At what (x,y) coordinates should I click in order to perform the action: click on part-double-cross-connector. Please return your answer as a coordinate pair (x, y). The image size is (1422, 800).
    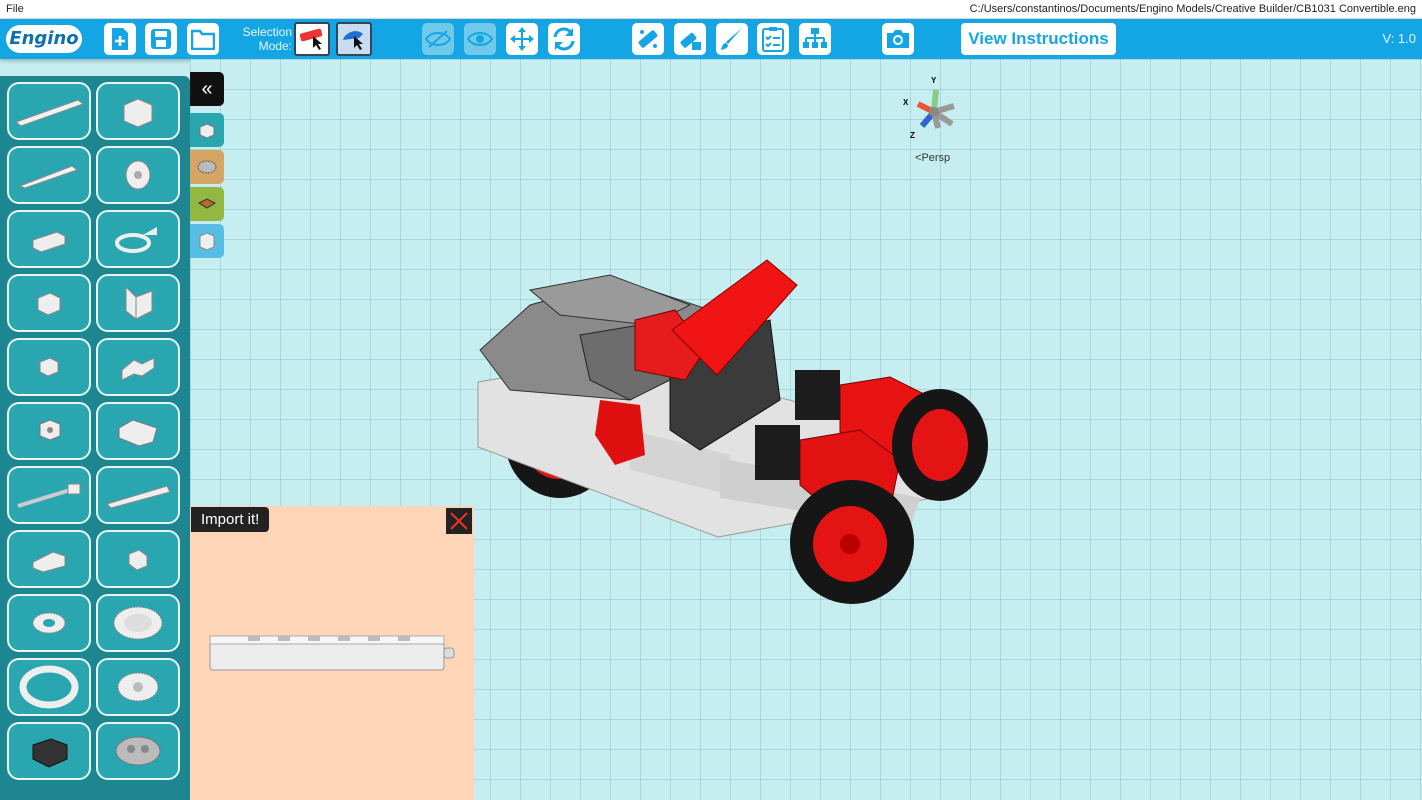
    Looking at the image, I should click on (138, 431).